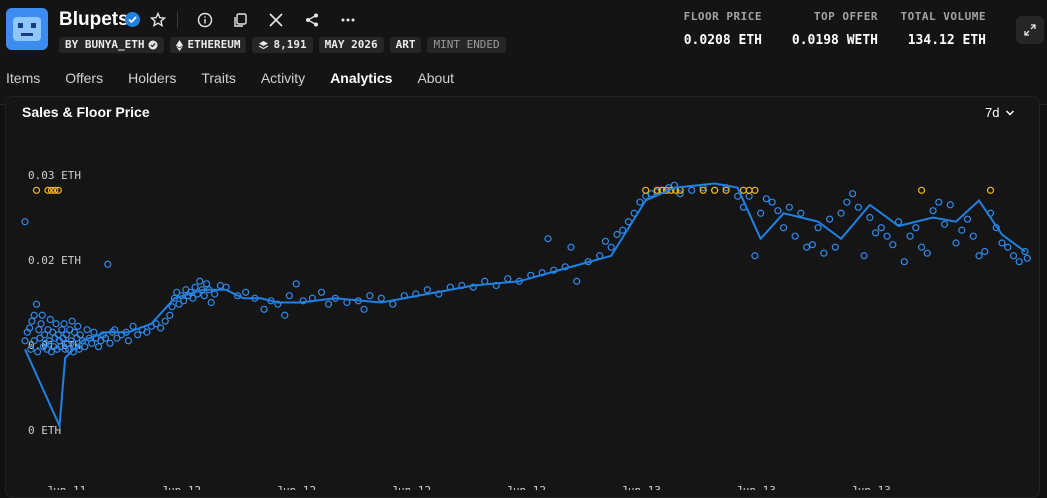 This screenshot has height=498, width=1047. Describe the element at coordinates (54, 260) in the screenshot. I see `y-tick-label: 0.02 ETH` at that location.